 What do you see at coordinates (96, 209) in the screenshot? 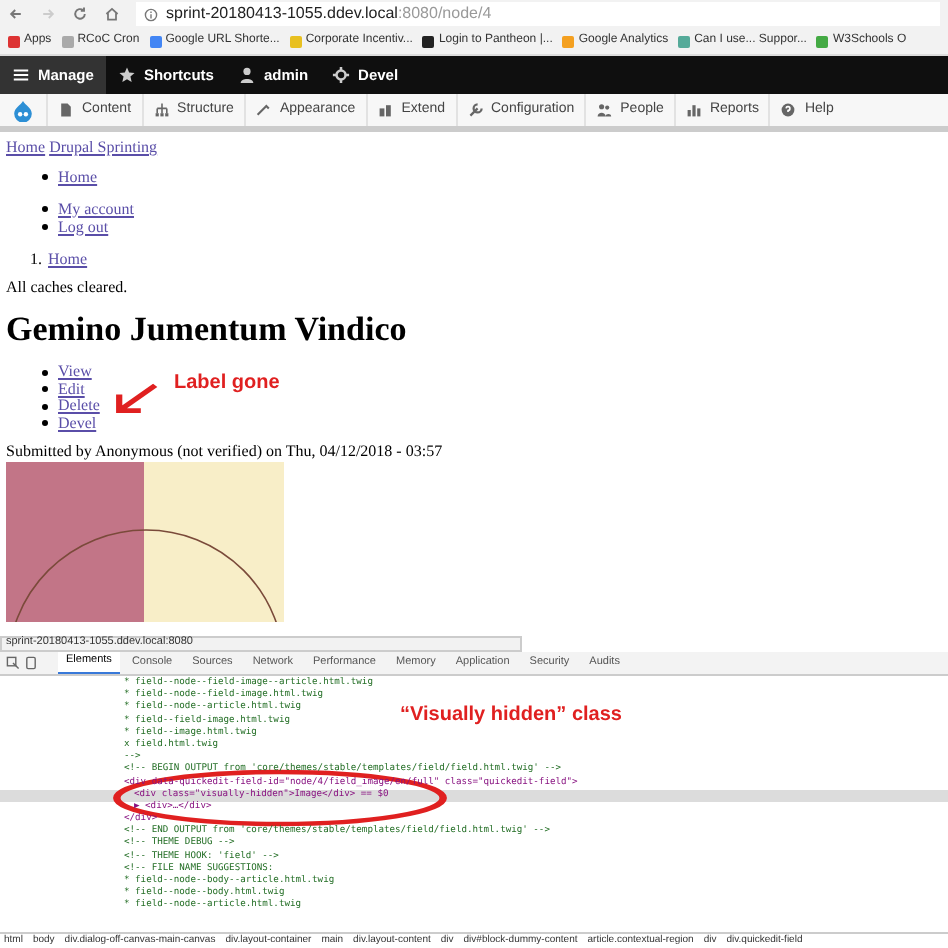
I see `menu-link: My account` at bounding box center [96, 209].